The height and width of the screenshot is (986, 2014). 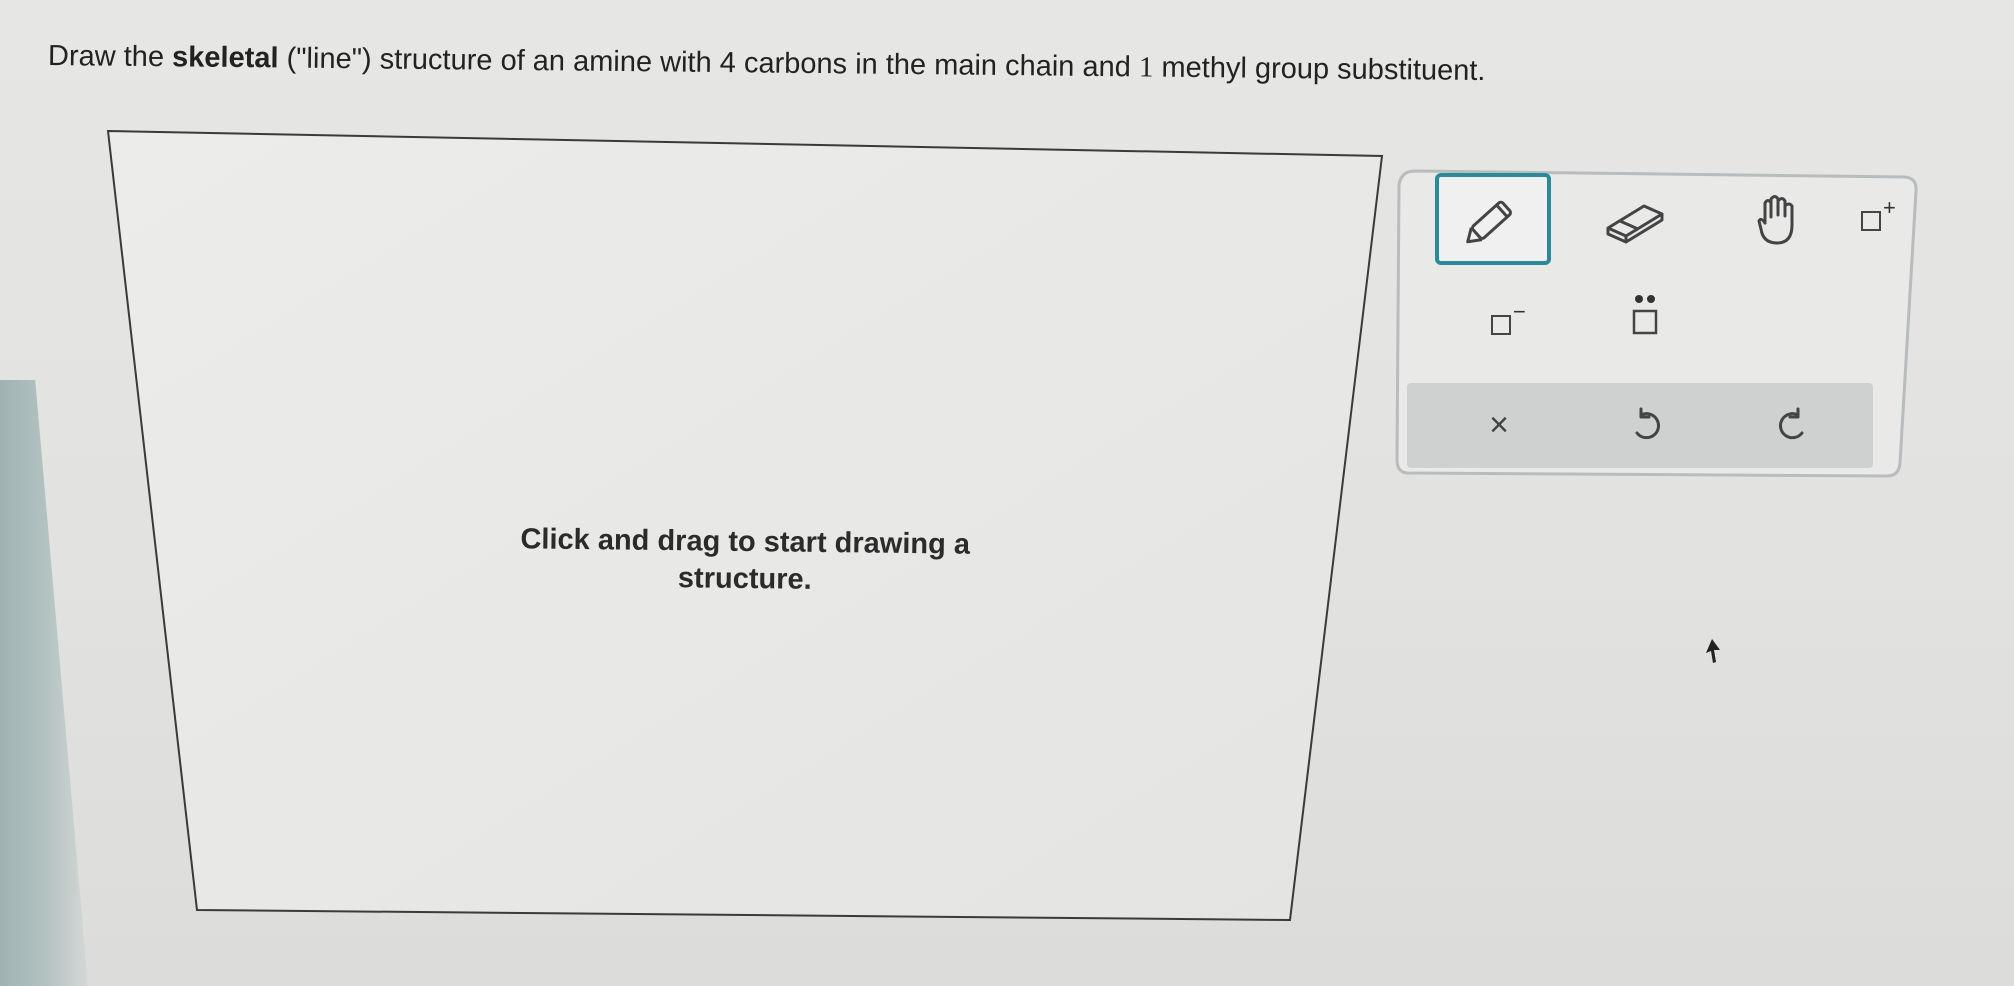 I want to click on canvas-hint-line: Click and drag to start drawing a, so click(x=745, y=542).